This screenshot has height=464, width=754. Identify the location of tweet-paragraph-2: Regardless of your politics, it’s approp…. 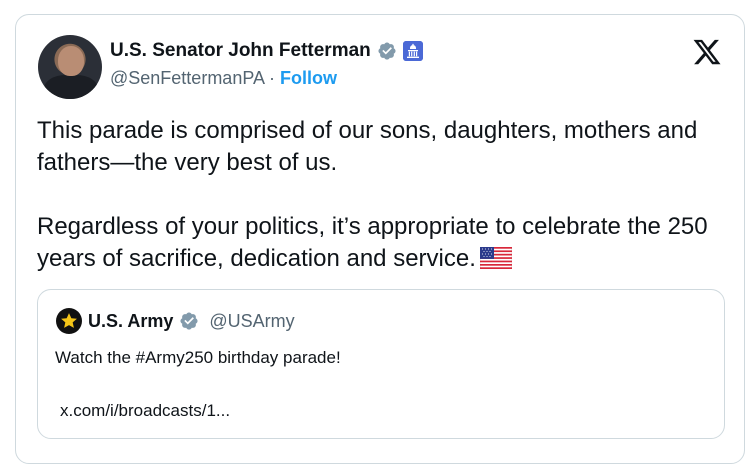
(382, 243).